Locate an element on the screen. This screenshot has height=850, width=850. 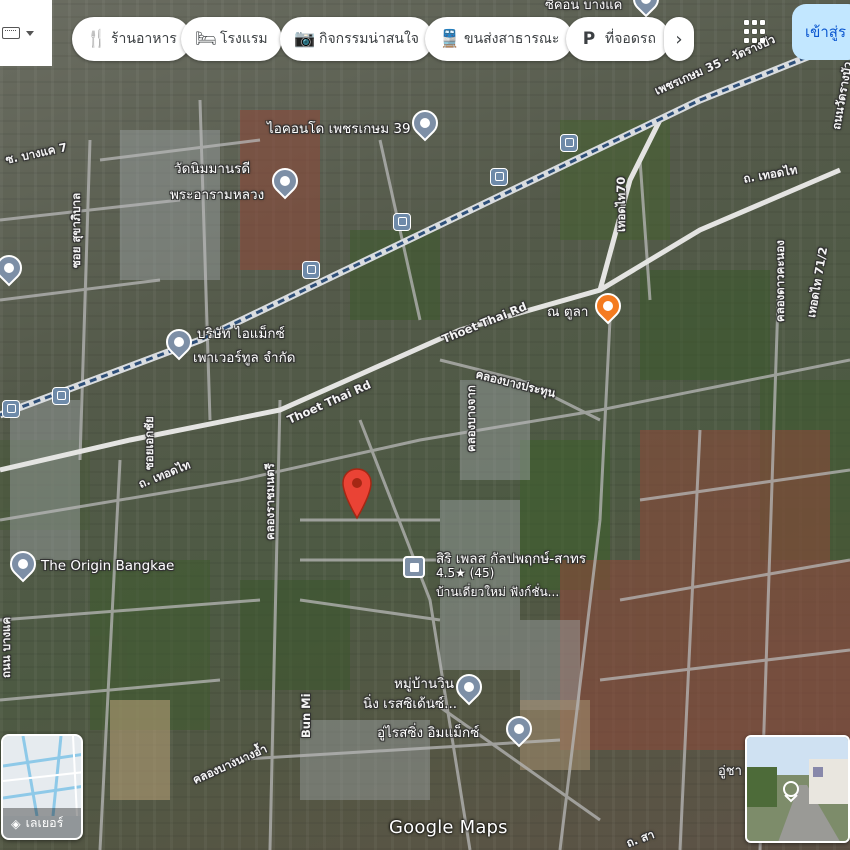
place-label-nutala: ณ ตูลา is located at coordinates (567, 311).